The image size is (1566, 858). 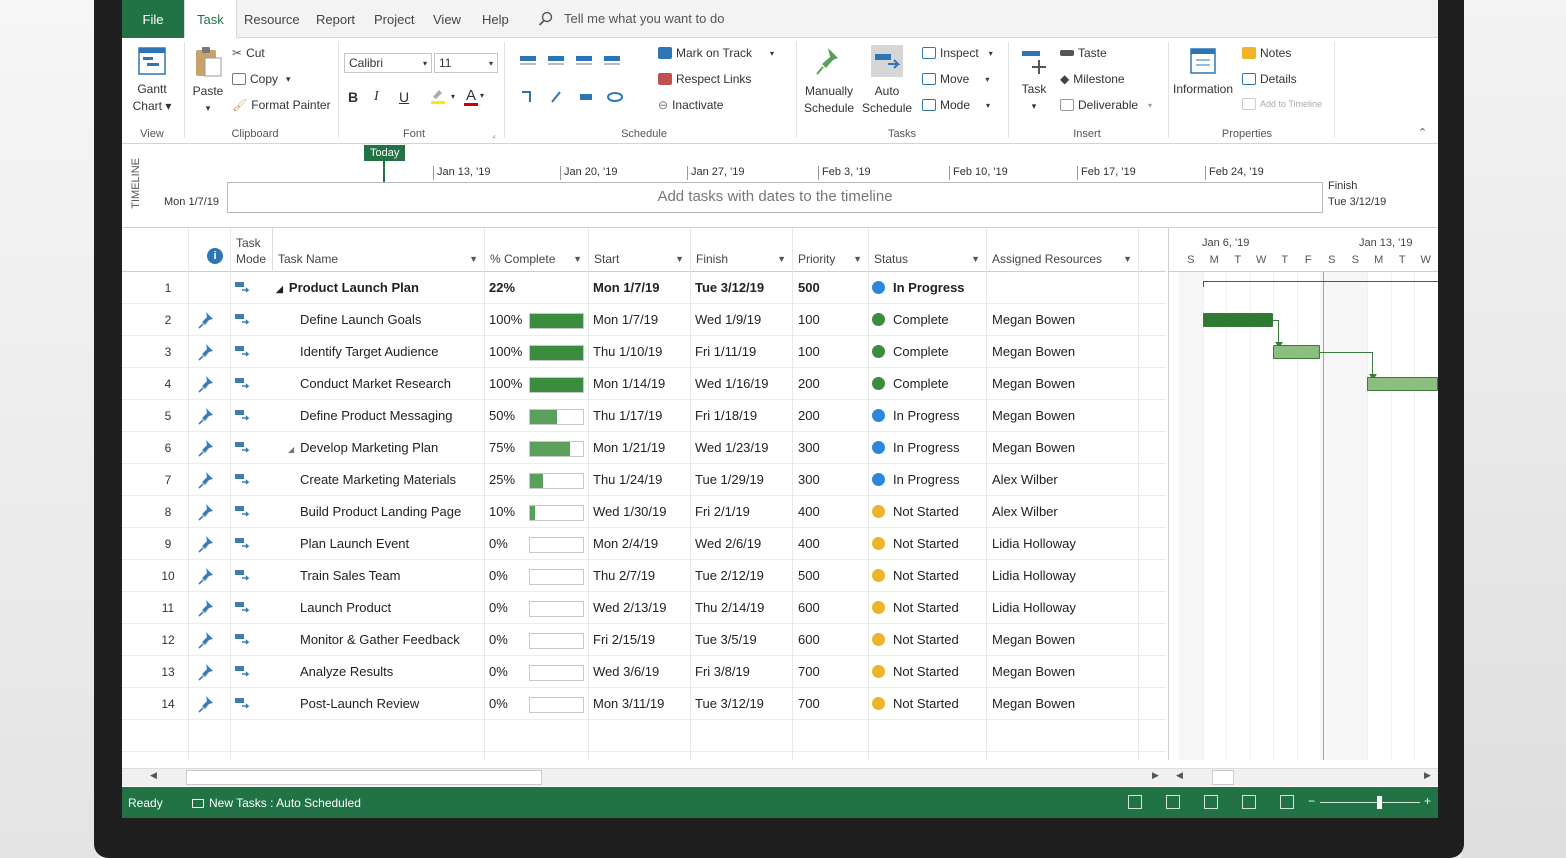 What do you see at coordinates (474, 96) in the screenshot?
I see `font-color-button: A ▾` at bounding box center [474, 96].